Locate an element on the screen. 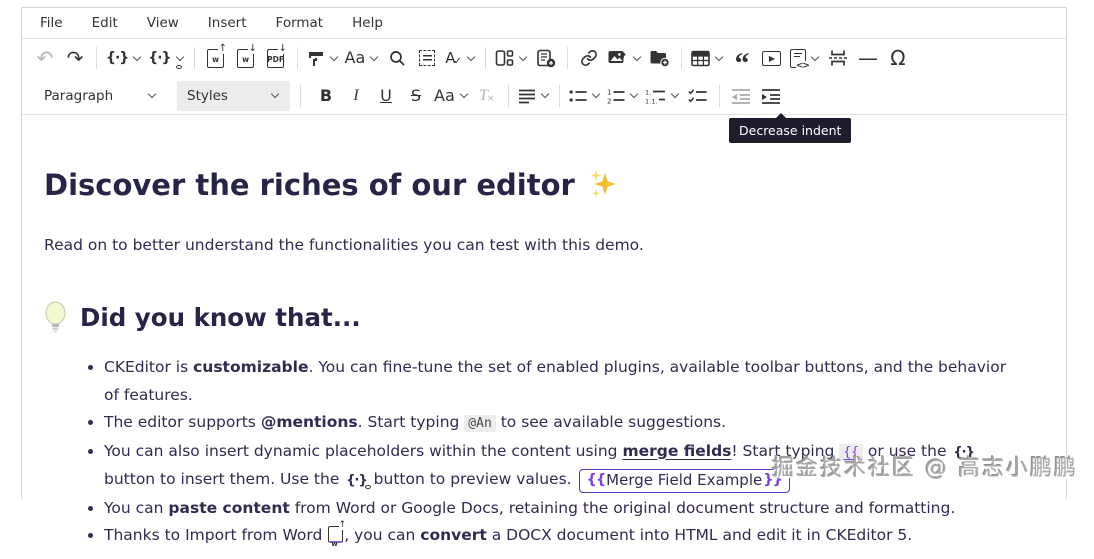  font-size-button: Aa is located at coordinates (451, 96).